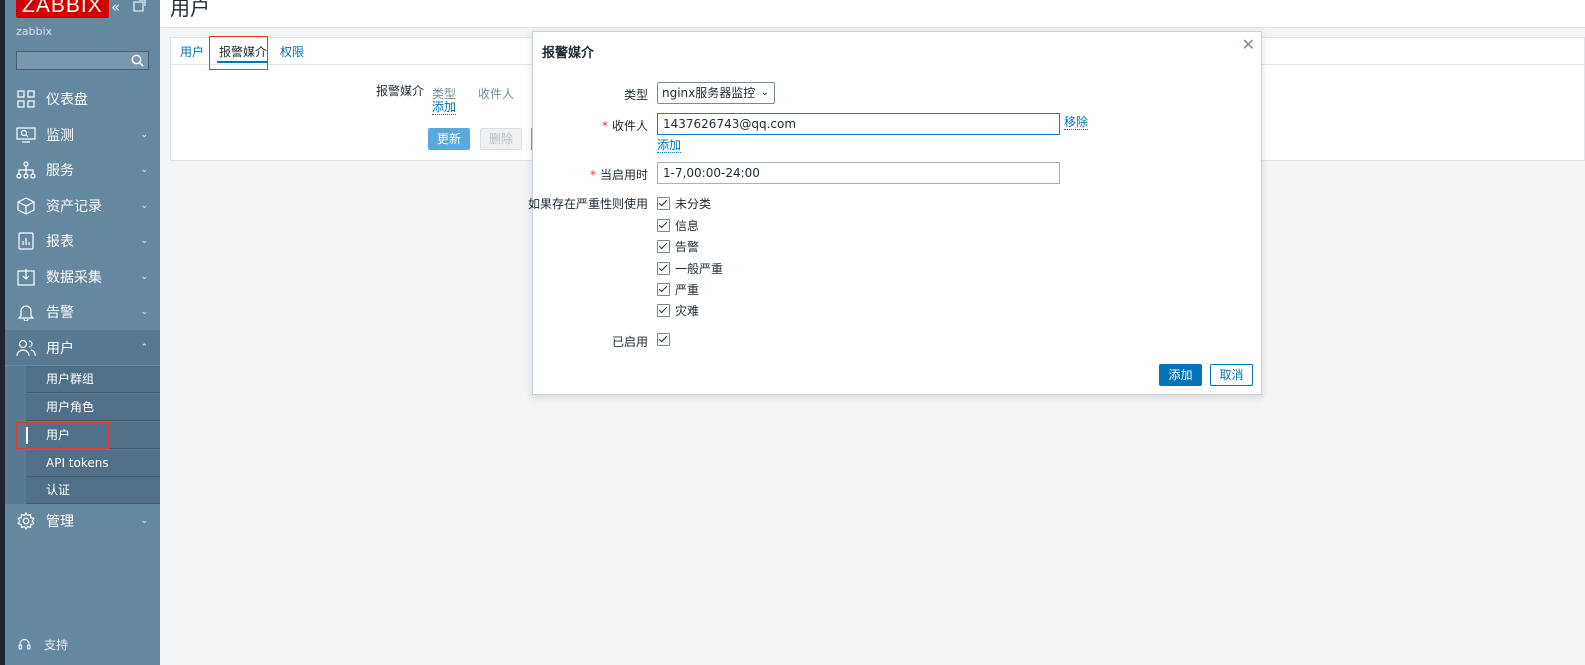 The height and width of the screenshot is (665, 1585). I want to click on nav-label: 用户, so click(60, 348).